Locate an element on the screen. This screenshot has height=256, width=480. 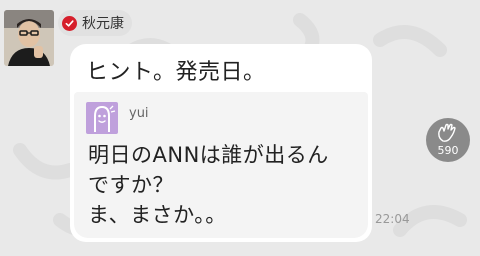
sender-avatar-photo is located at coordinates (29, 38).